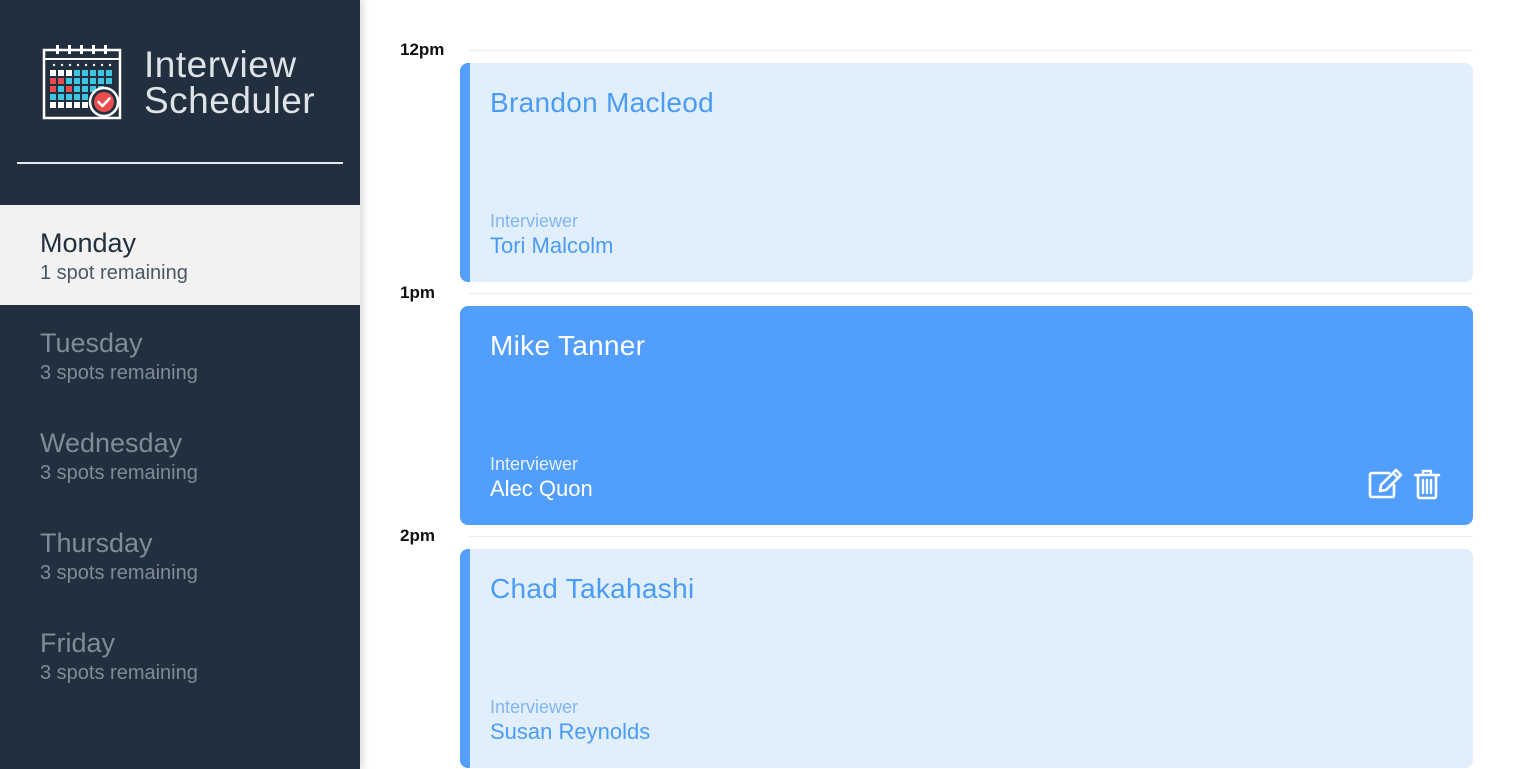  What do you see at coordinates (180, 555) in the screenshot?
I see `day-item-thursday: Thursday 3 spots remaining` at bounding box center [180, 555].